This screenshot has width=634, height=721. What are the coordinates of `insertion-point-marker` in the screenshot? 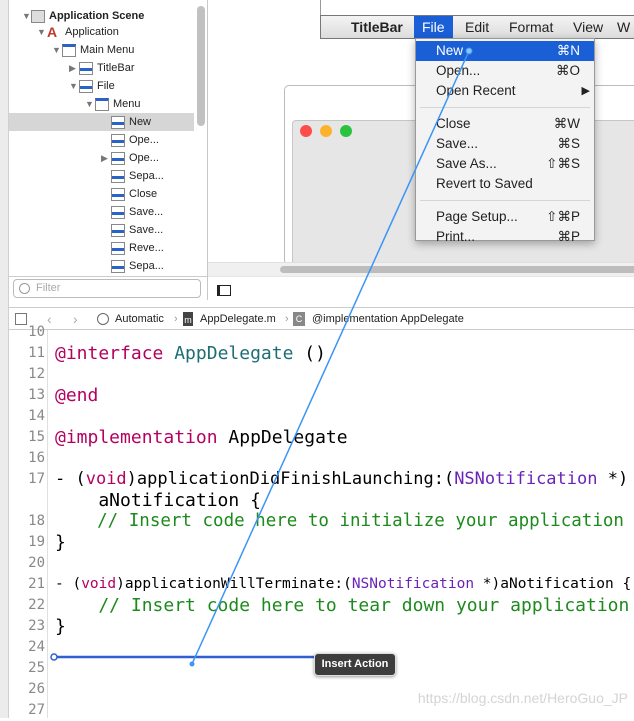 It's located at (54, 657).